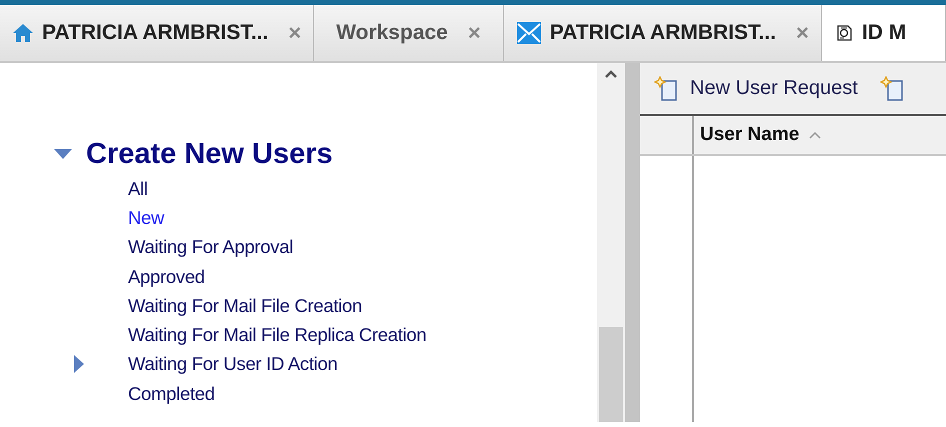 This screenshot has width=946, height=427. I want to click on view-link: Approved, so click(166, 277).